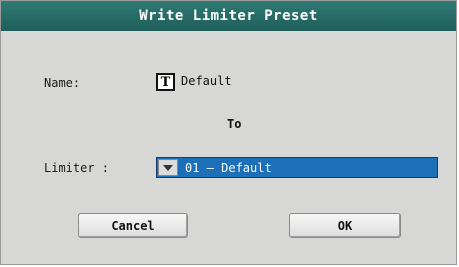  I want to click on name-label: Name:, so click(62, 83).